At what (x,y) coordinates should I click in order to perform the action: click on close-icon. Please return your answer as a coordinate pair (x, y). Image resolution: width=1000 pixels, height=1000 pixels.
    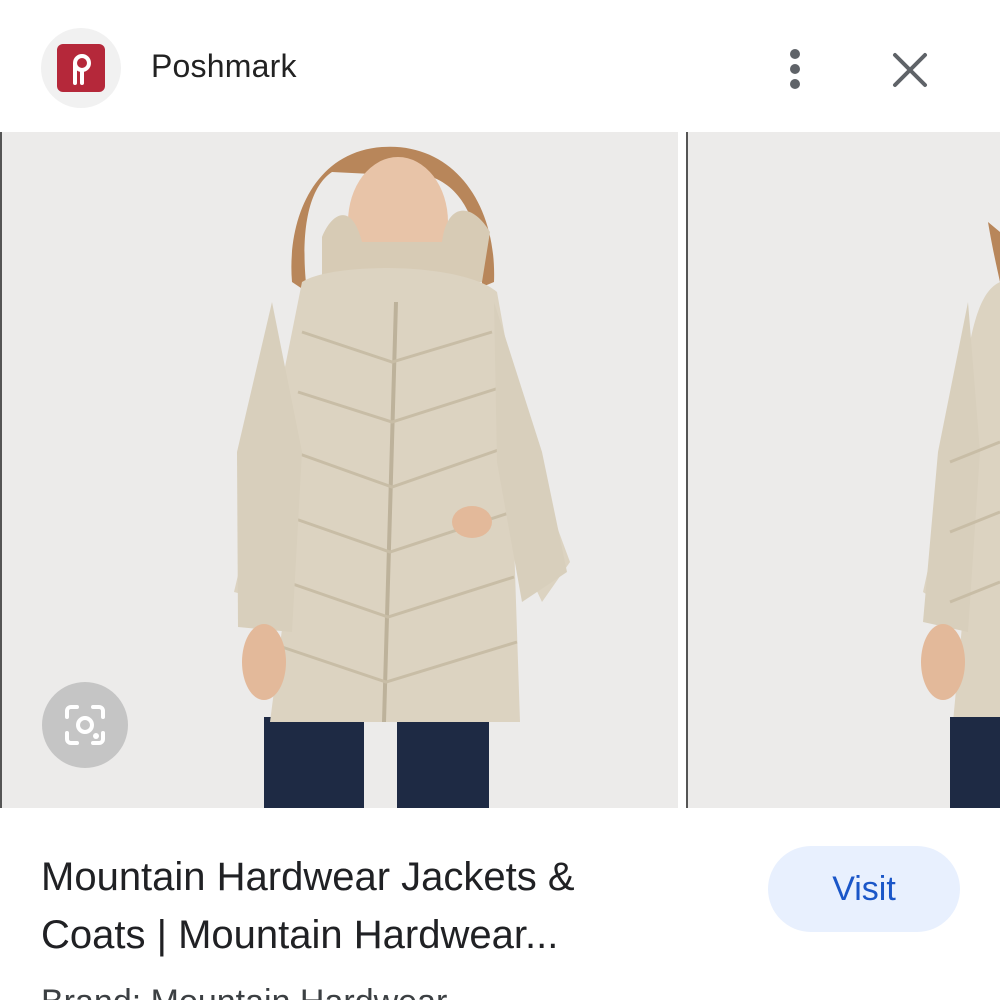
    Looking at the image, I should click on (910, 70).